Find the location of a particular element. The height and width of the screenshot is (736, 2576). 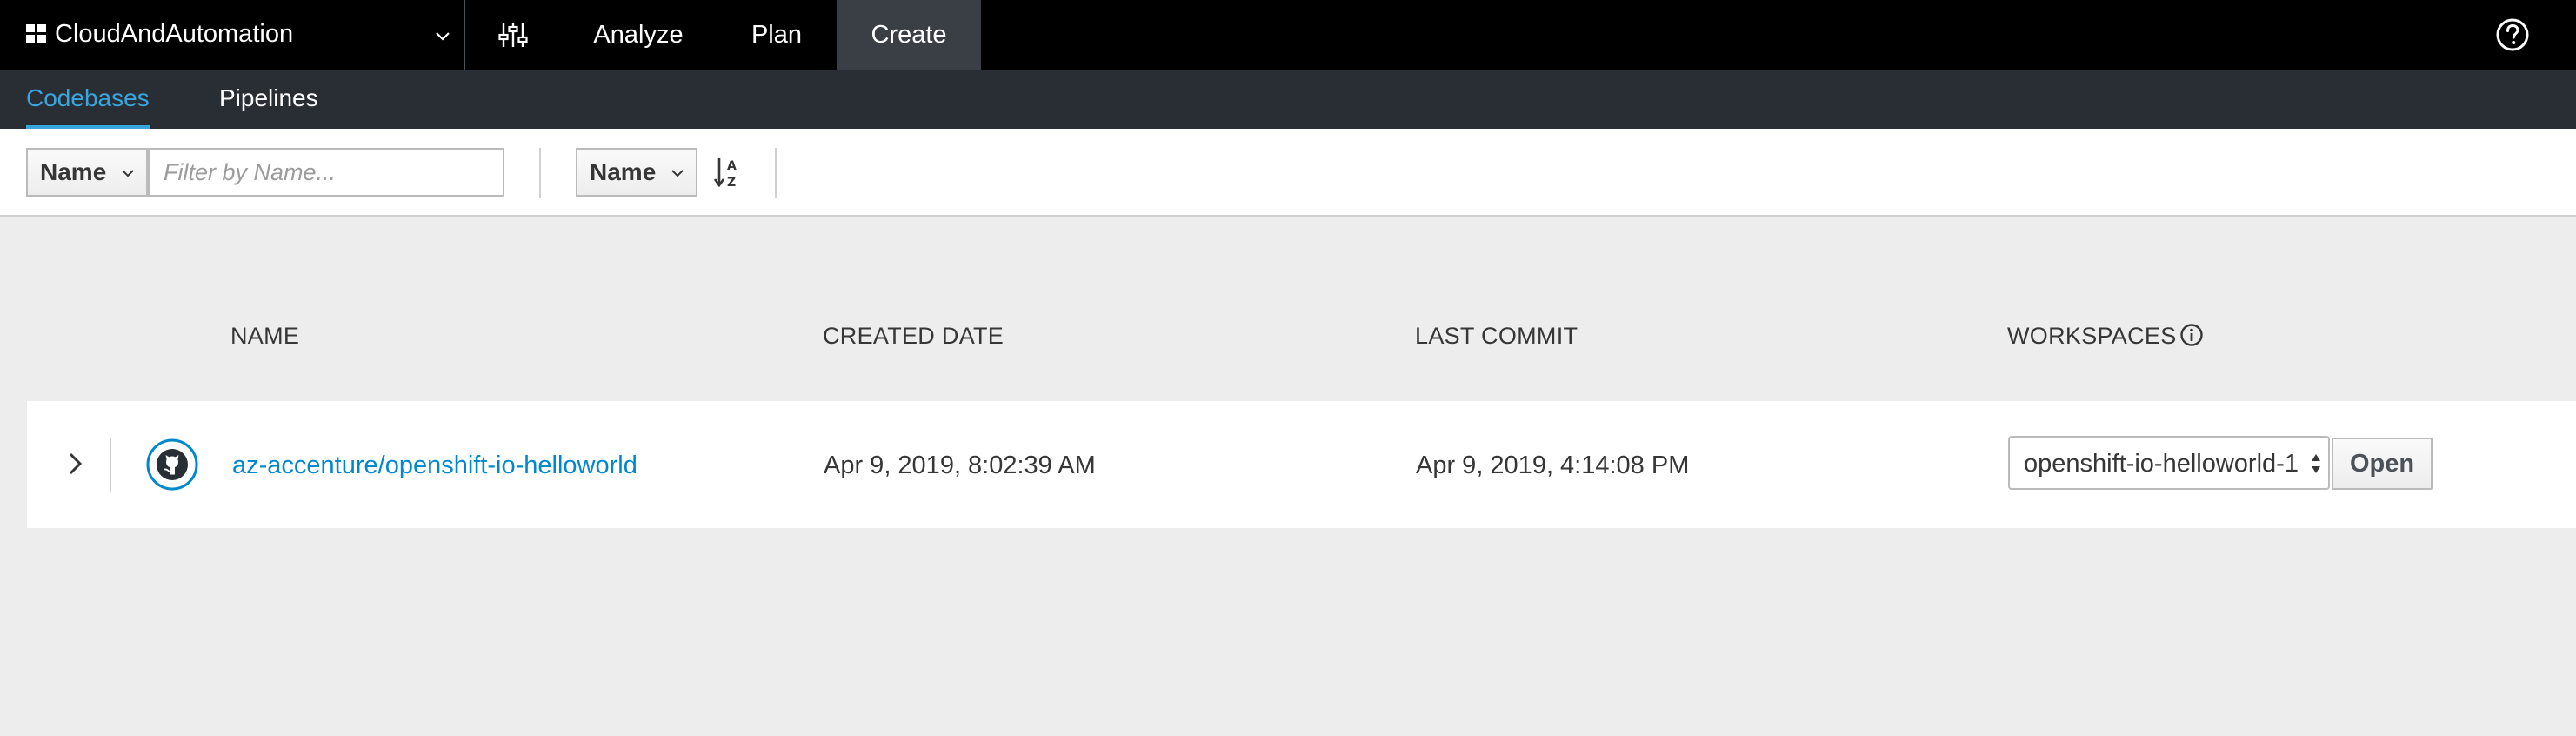

space-name: CloudAndAutomation is located at coordinates (174, 34).